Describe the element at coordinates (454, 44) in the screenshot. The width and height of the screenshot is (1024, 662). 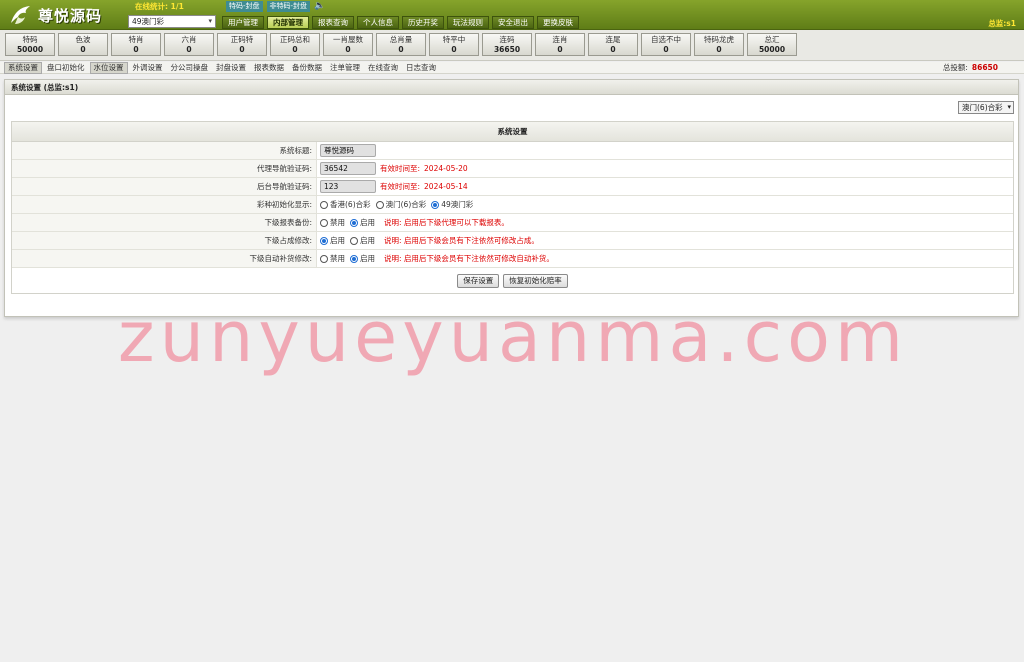
I see `quota-item: 特平中 0` at that location.